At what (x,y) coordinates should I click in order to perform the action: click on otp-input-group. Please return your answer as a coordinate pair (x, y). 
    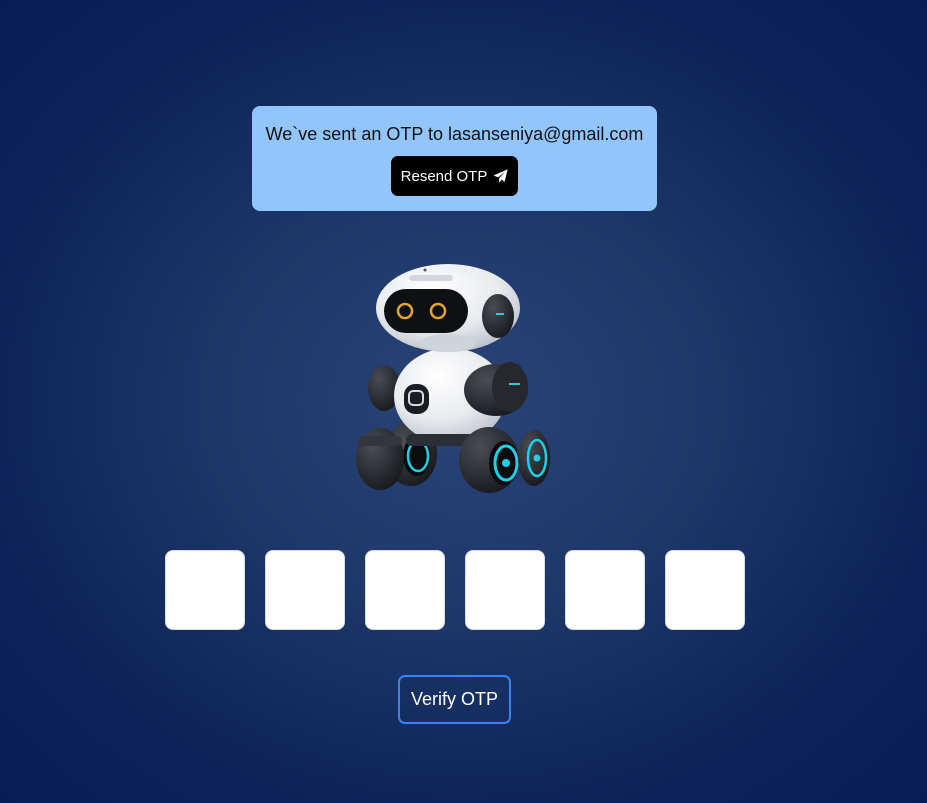
    Looking at the image, I should click on (455, 590).